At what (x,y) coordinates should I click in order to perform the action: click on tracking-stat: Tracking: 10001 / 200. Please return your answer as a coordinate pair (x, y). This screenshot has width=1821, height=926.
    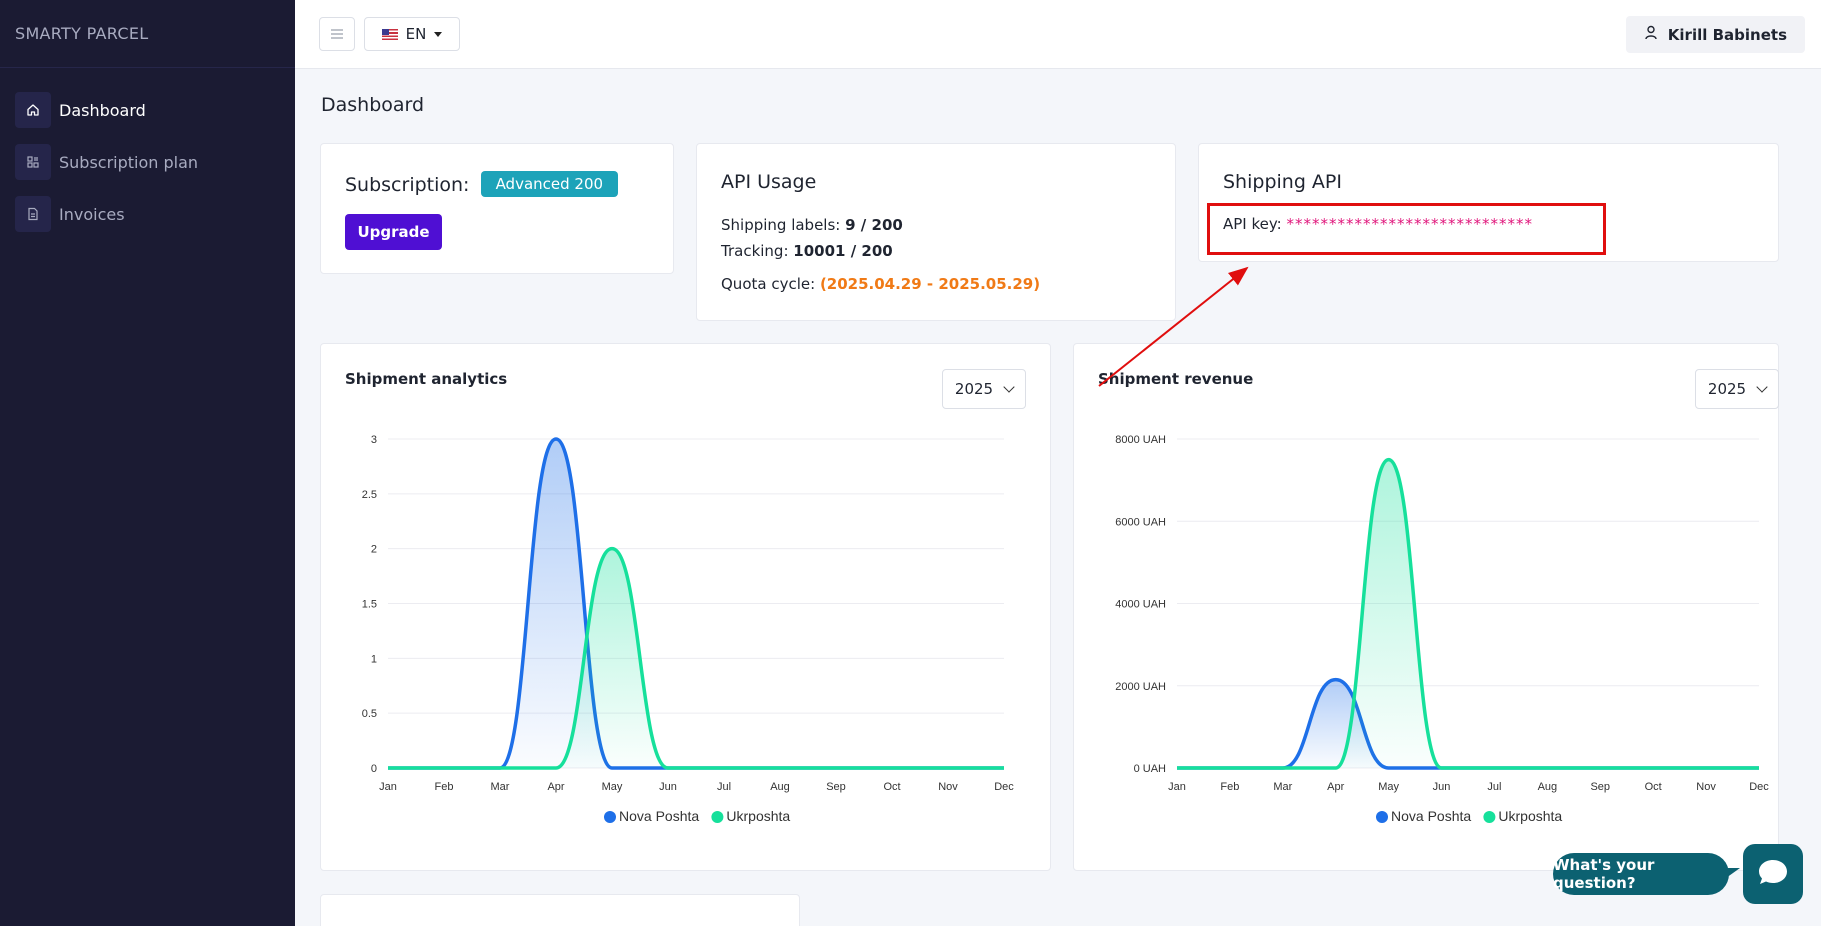
    Looking at the image, I should click on (807, 251).